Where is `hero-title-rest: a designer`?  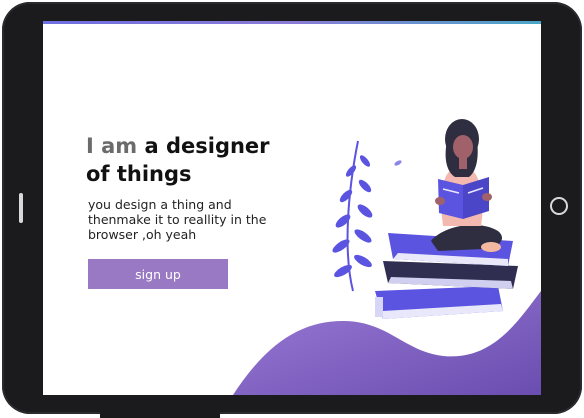
hero-title-rest: a designer is located at coordinates (203, 146).